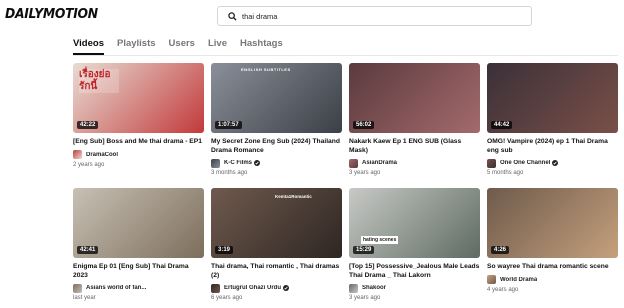 The image size is (624, 308). I want to click on channel-row: One One Channel, so click(552, 163).